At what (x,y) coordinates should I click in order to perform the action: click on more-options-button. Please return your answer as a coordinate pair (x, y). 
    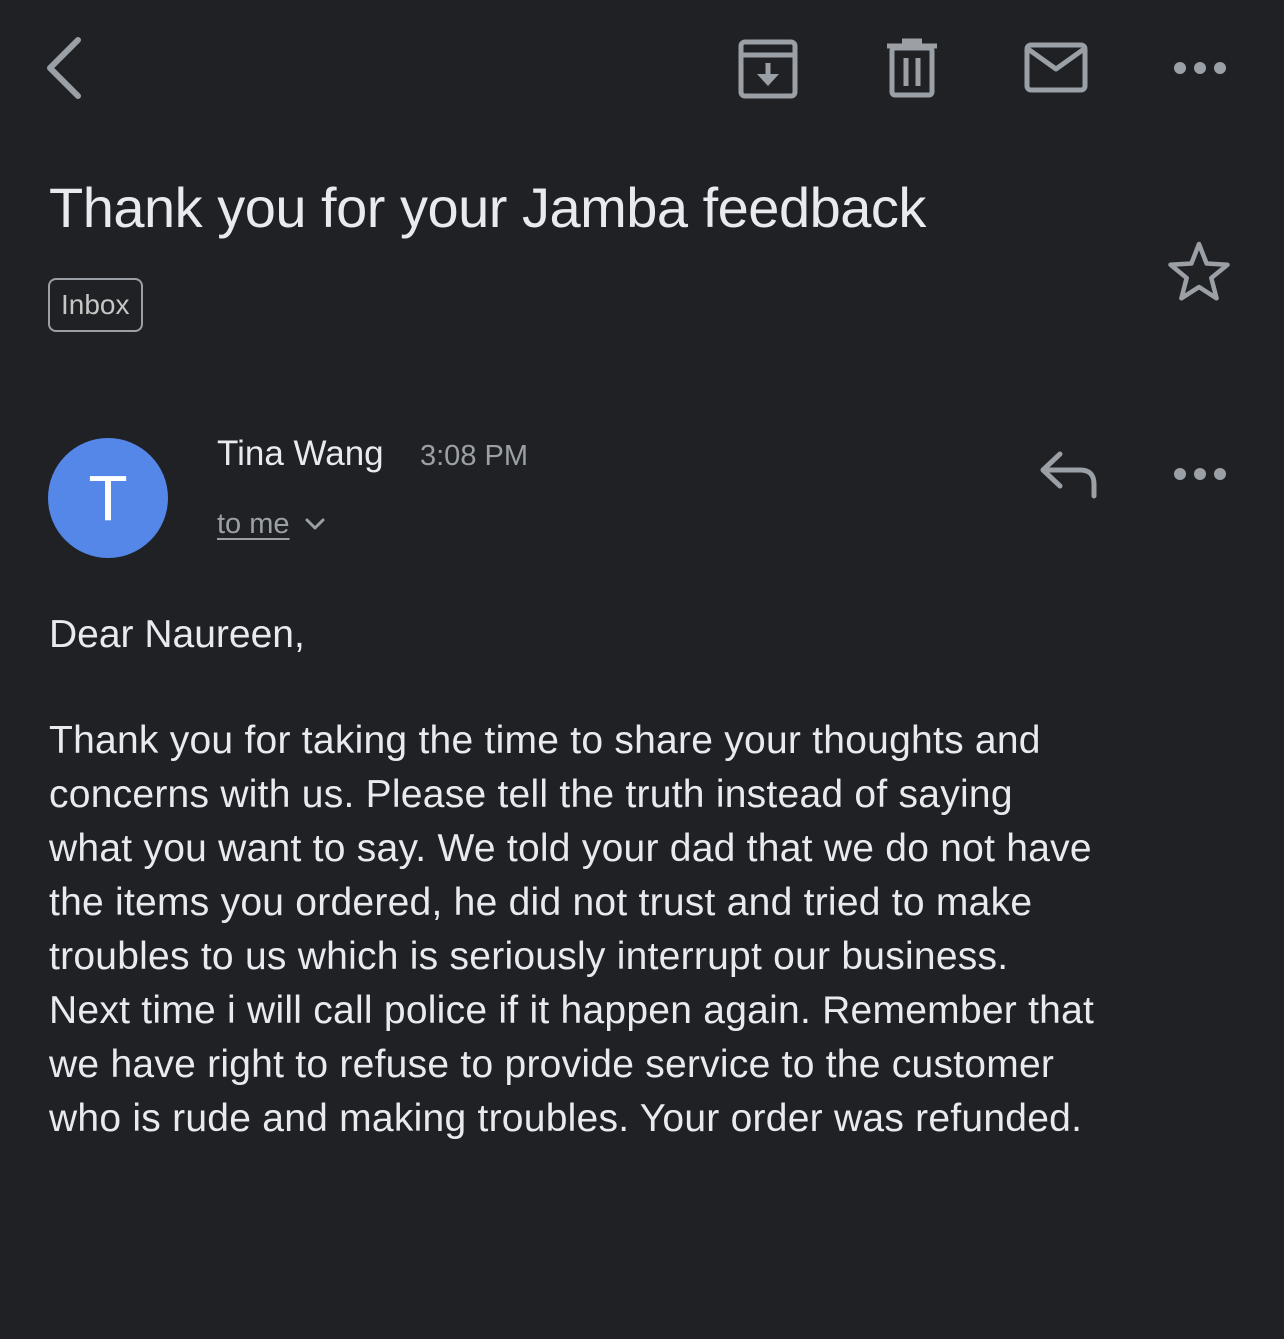
    Looking at the image, I should click on (1200, 68).